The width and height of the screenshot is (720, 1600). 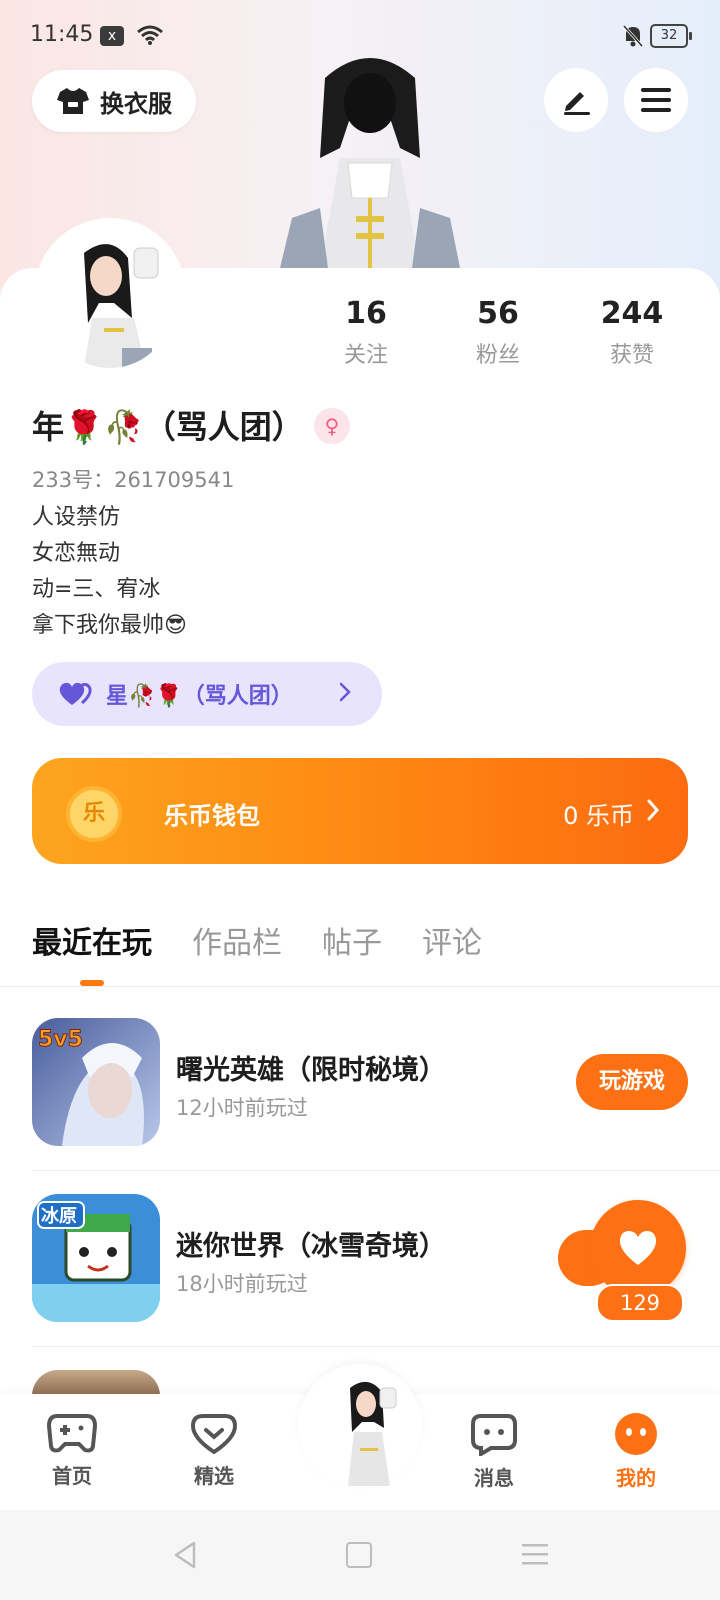 What do you see at coordinates (242, 1284) in the screenshot?
I see `game-played-time: 18小时前玩过` at bounding box center [242, 1284].